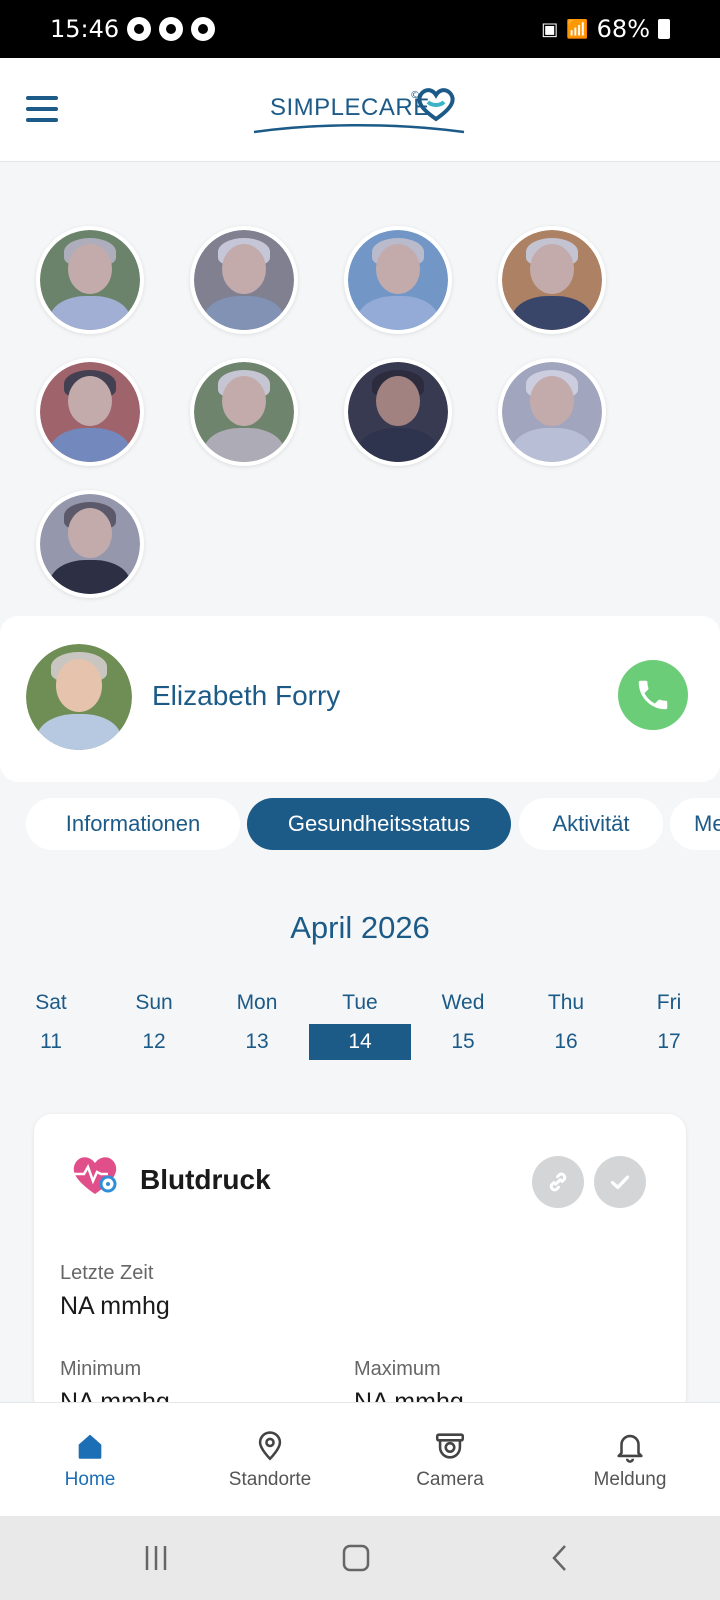  What do you see at coordinates (203, 29) in the screenshot?
I see `sync-icon` at bounding box center [203, 29].